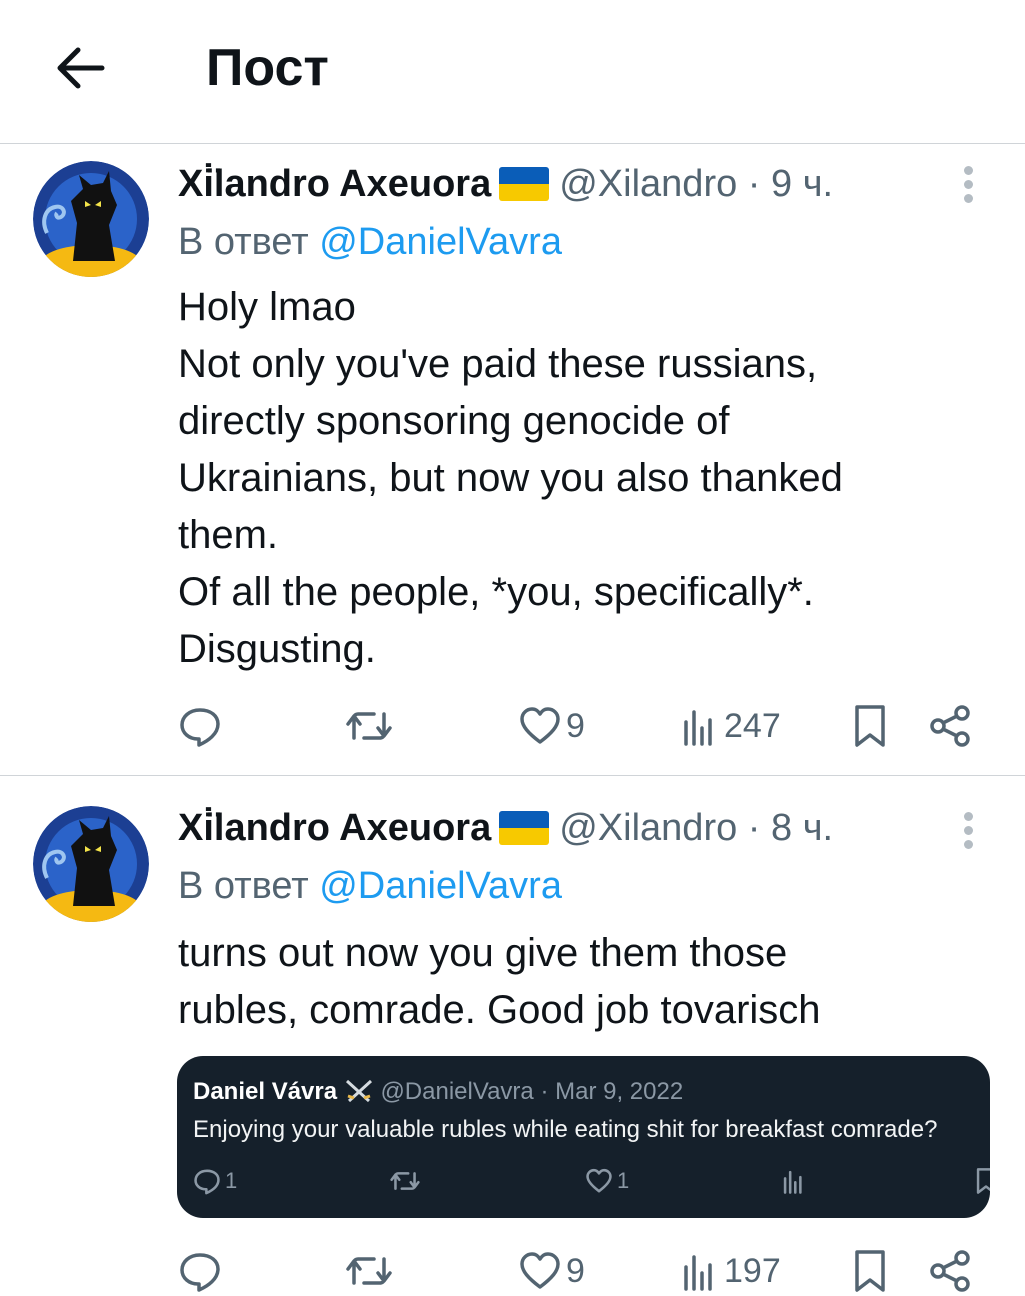  I want to click on text-line: them., so click(228, 535).